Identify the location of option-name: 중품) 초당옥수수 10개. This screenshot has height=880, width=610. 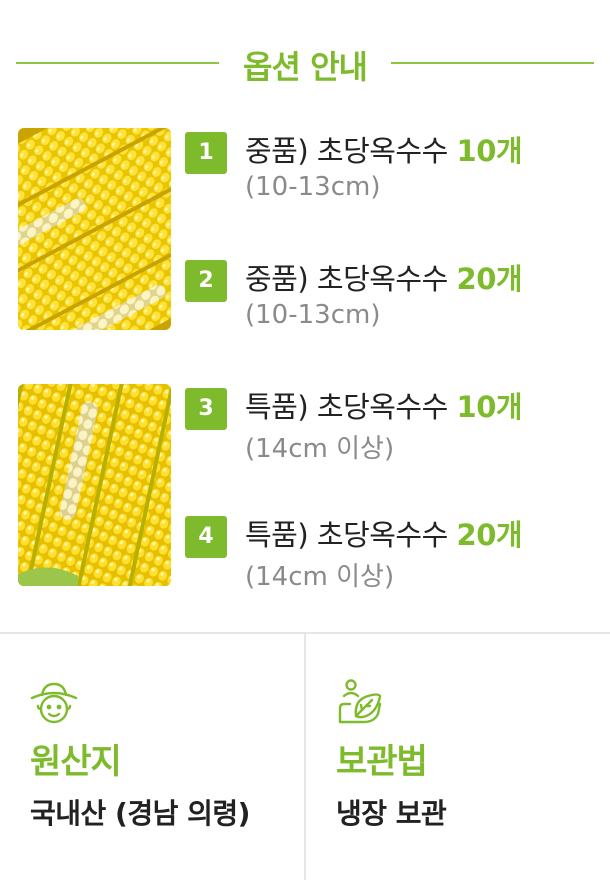
(384, 149).